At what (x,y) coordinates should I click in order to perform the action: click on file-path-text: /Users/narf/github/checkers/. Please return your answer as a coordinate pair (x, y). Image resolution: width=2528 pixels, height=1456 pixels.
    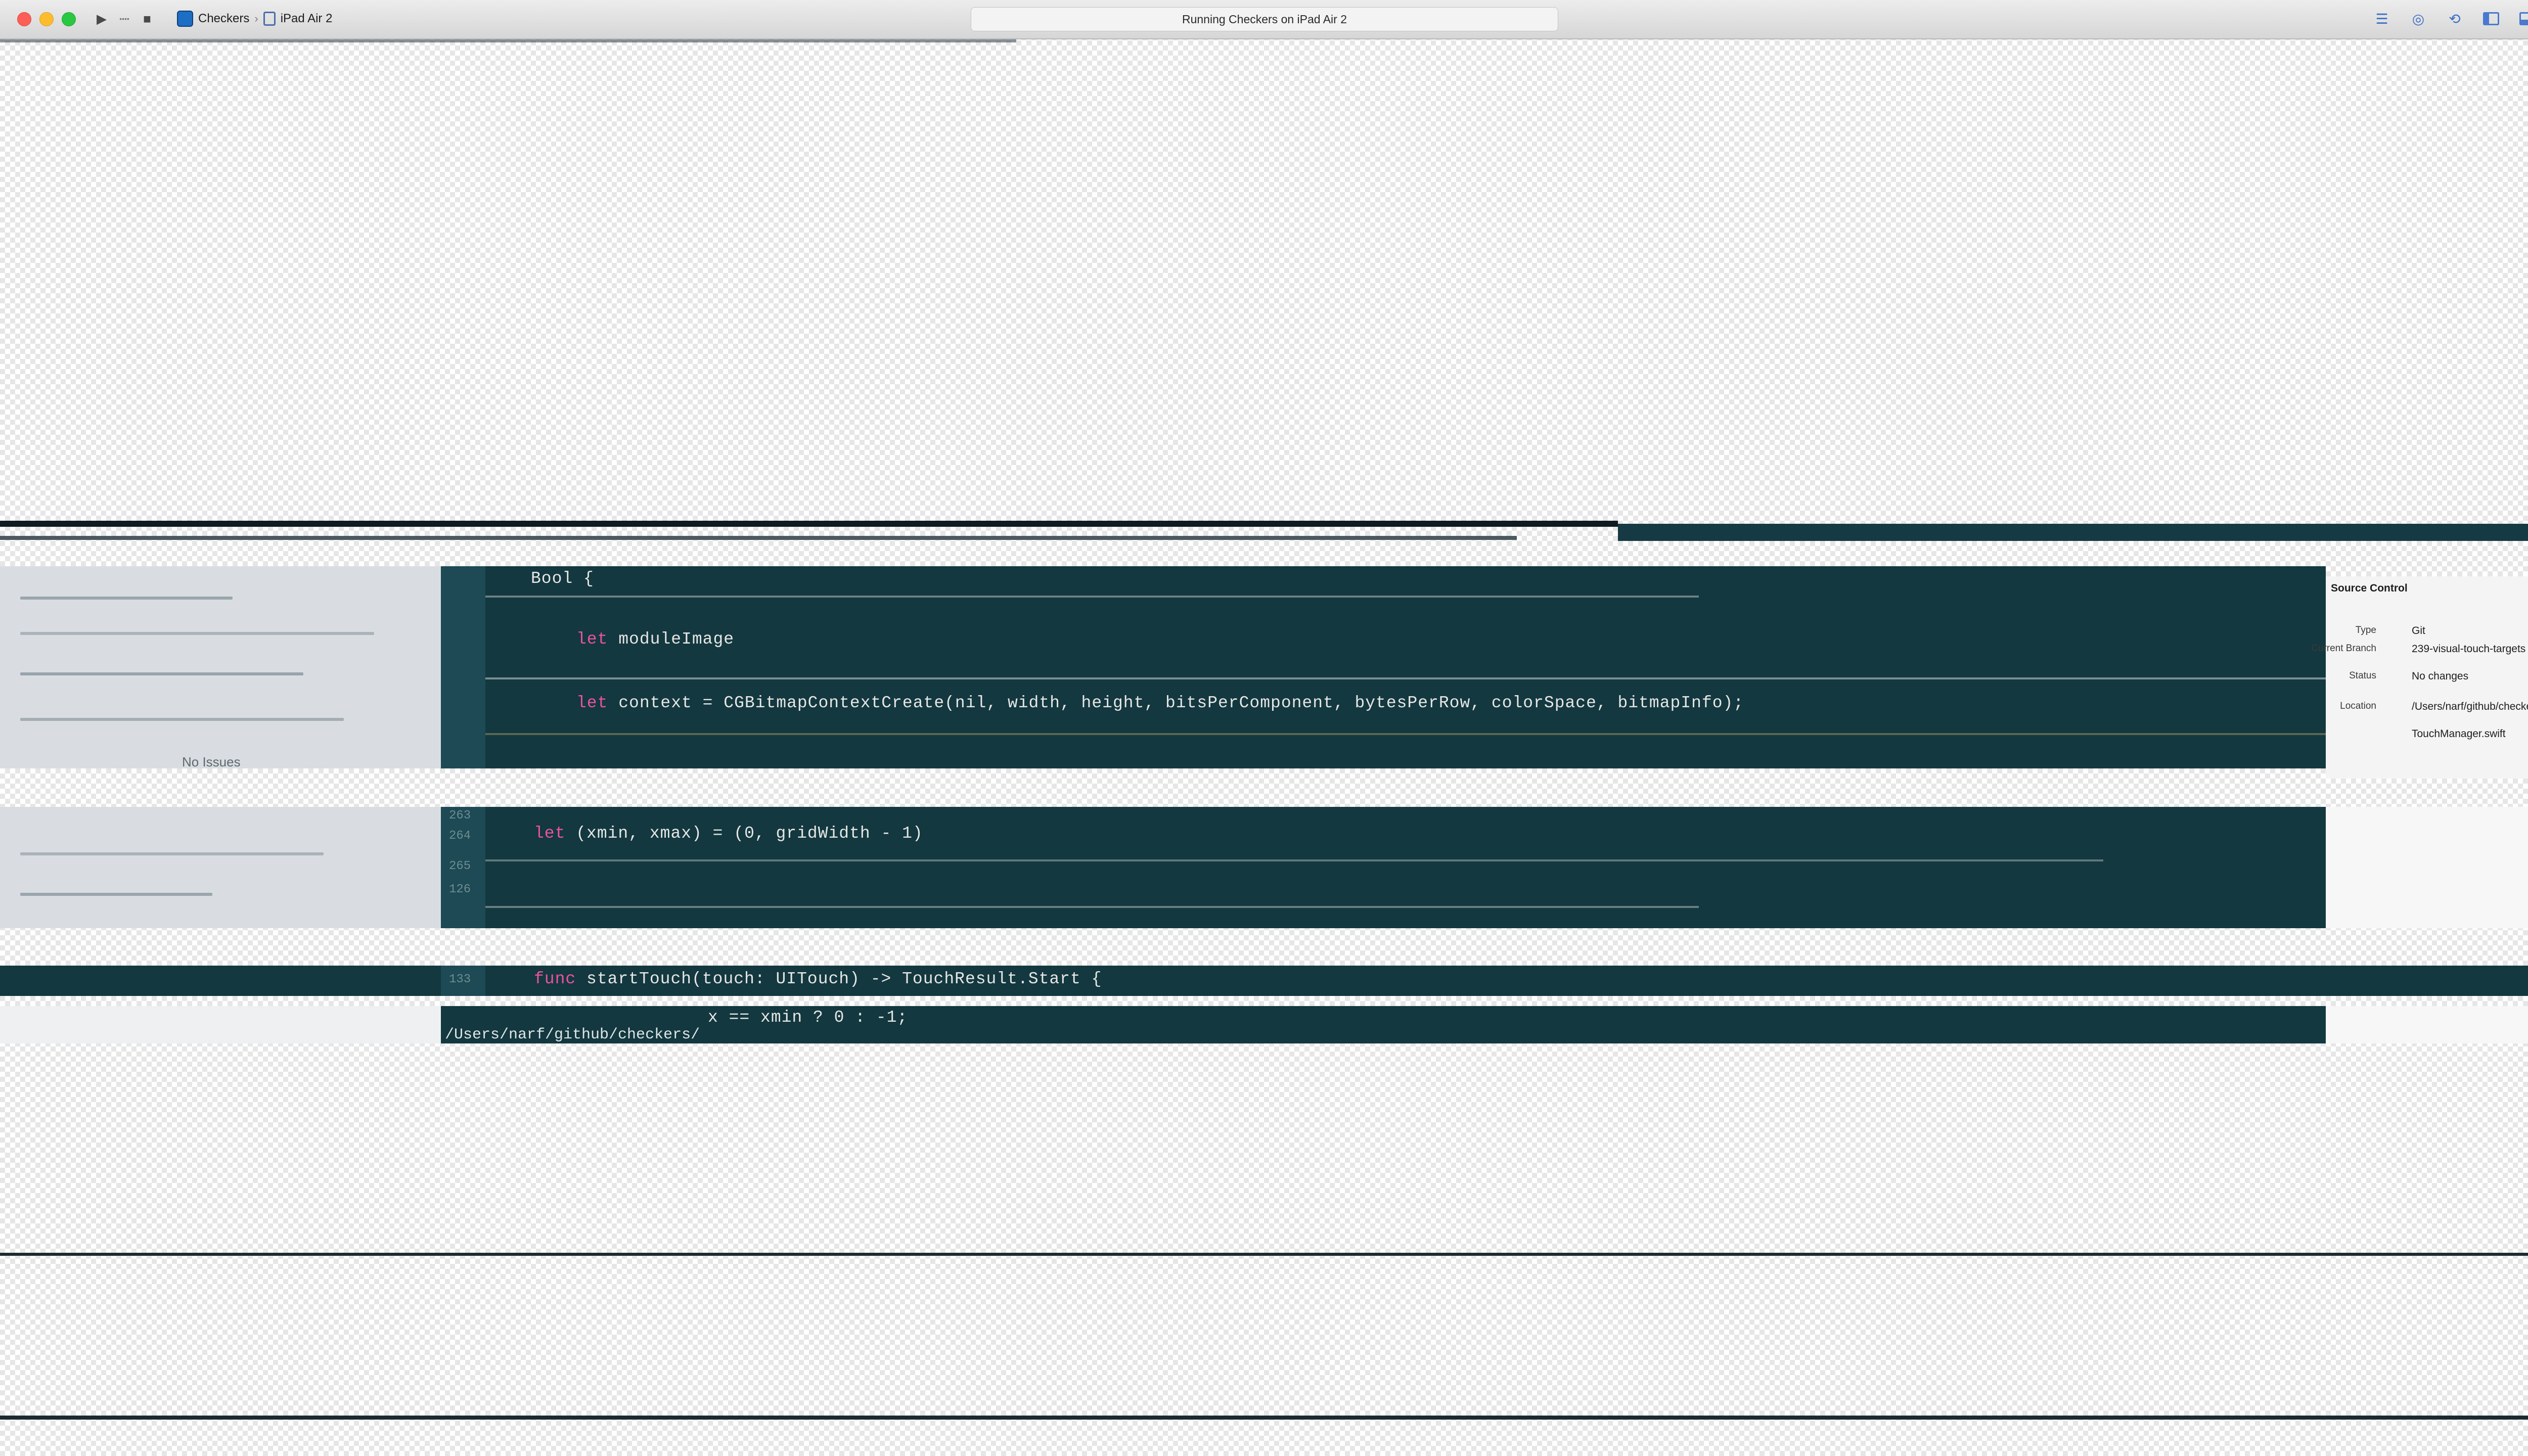
    Looking at the image, I should click on (573, 1034).